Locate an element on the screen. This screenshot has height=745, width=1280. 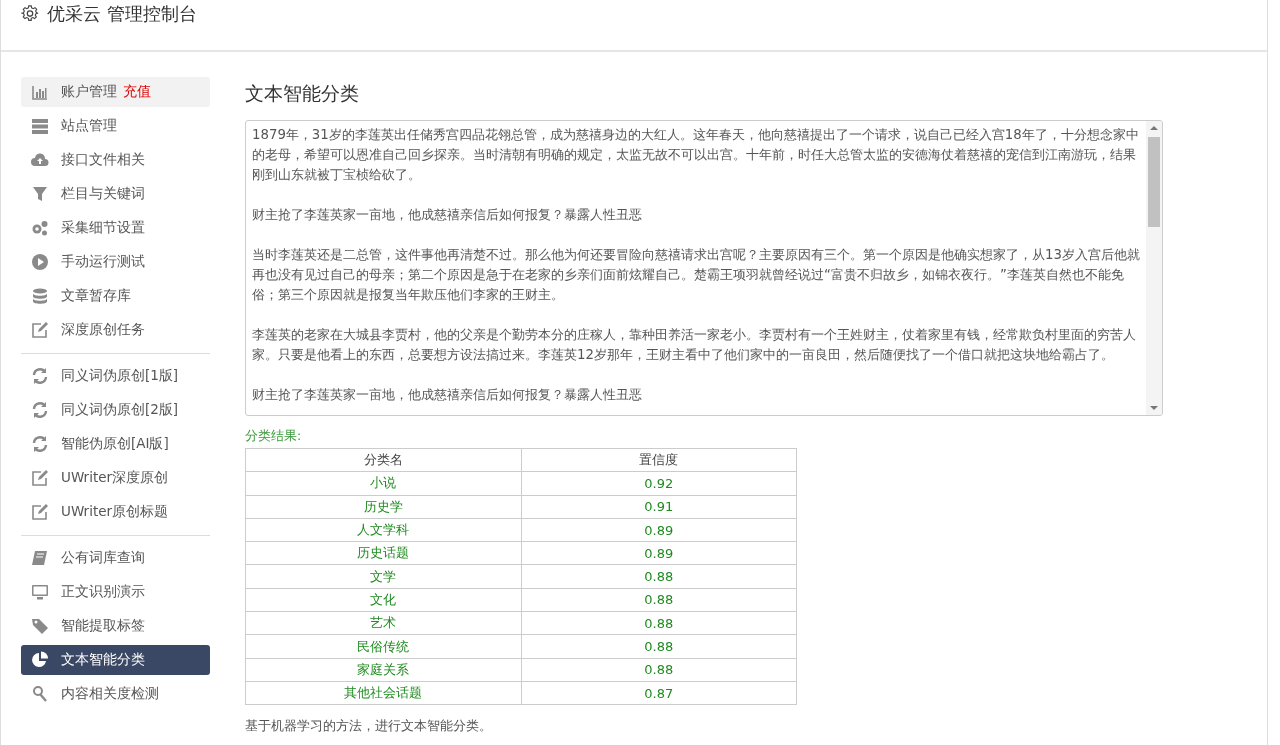
table-cell: 历史话题 is located at coordinates (383, 553).